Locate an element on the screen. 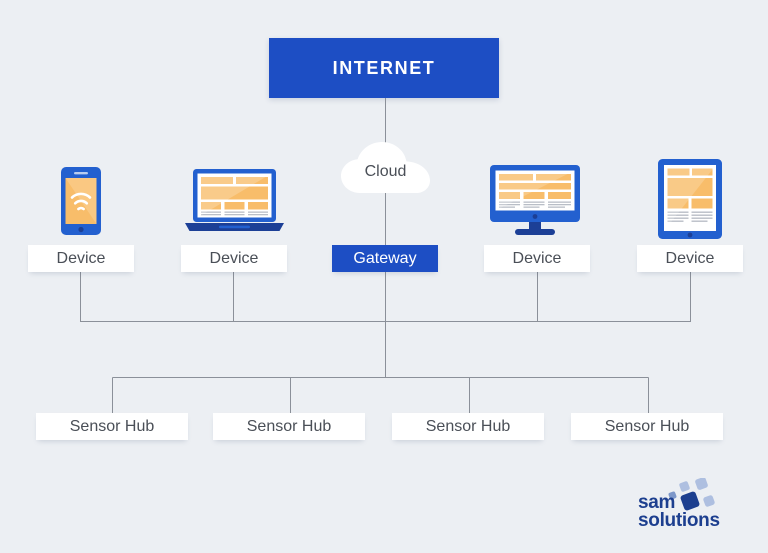 The image size is (768, 553). device-3-icon-wrap is located at coordinates (690, 199).